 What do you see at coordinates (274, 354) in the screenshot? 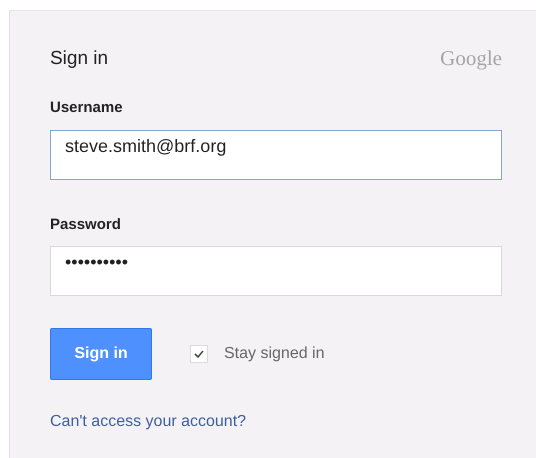
I see `checkbox-label: Stay signed in` at bounding box center [274, 354].